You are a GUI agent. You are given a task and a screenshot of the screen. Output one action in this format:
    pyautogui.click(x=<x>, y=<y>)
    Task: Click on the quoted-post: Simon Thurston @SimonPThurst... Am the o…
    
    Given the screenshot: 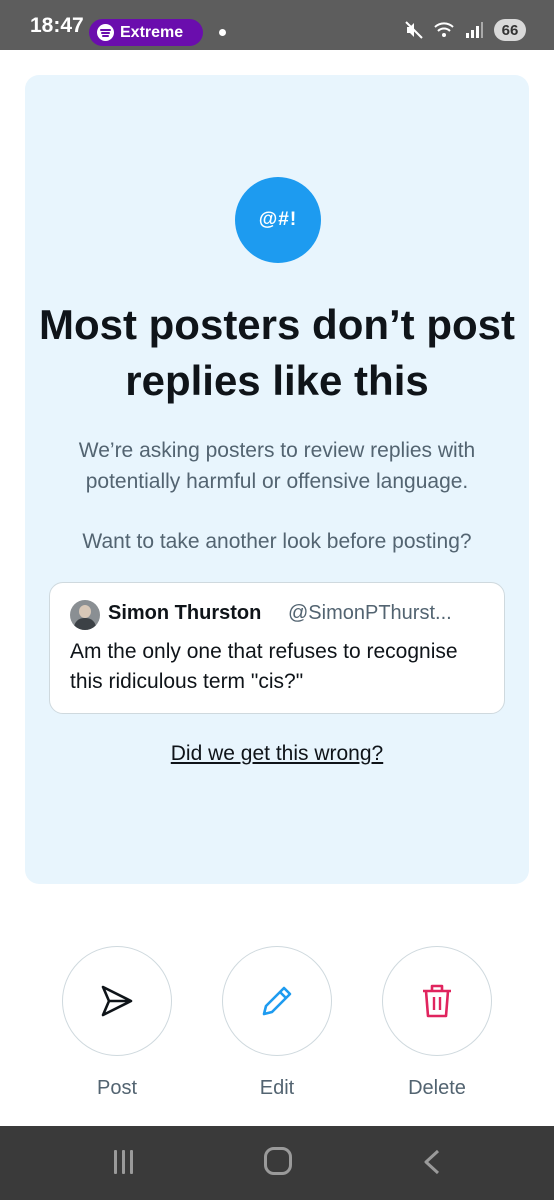 What is the action you would take?
    pyautogui.click(x=277, y=648)
    